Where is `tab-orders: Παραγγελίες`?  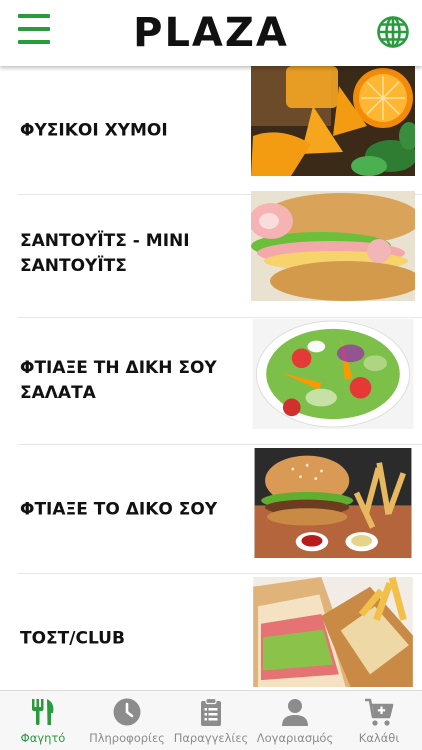
tab-orders: Παραγγελίες is located at coordinates (211, 720).